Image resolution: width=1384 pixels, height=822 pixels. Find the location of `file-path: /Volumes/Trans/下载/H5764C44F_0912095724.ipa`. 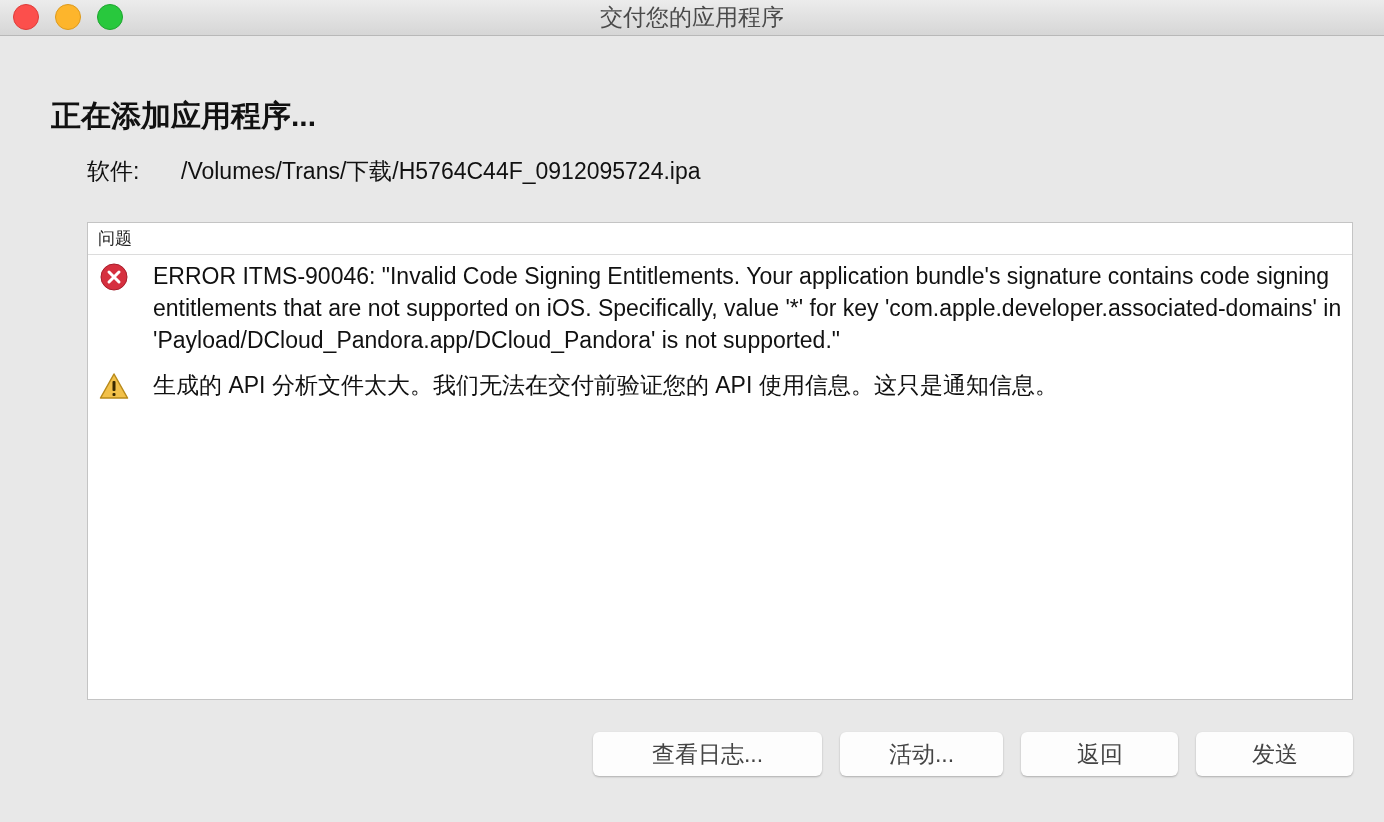

file-path: /Volumes/Trans/下载/H5764C44F_0912095724.ipa is located at coordinates (441, 171).